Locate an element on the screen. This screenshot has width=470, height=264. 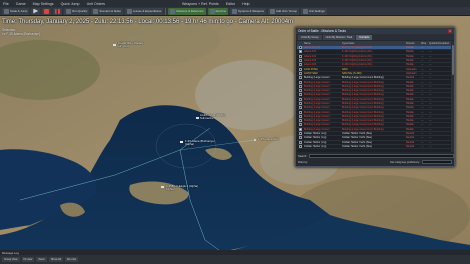
menu-unit-orders: Unit Orders is located at coordinates (96, 4).